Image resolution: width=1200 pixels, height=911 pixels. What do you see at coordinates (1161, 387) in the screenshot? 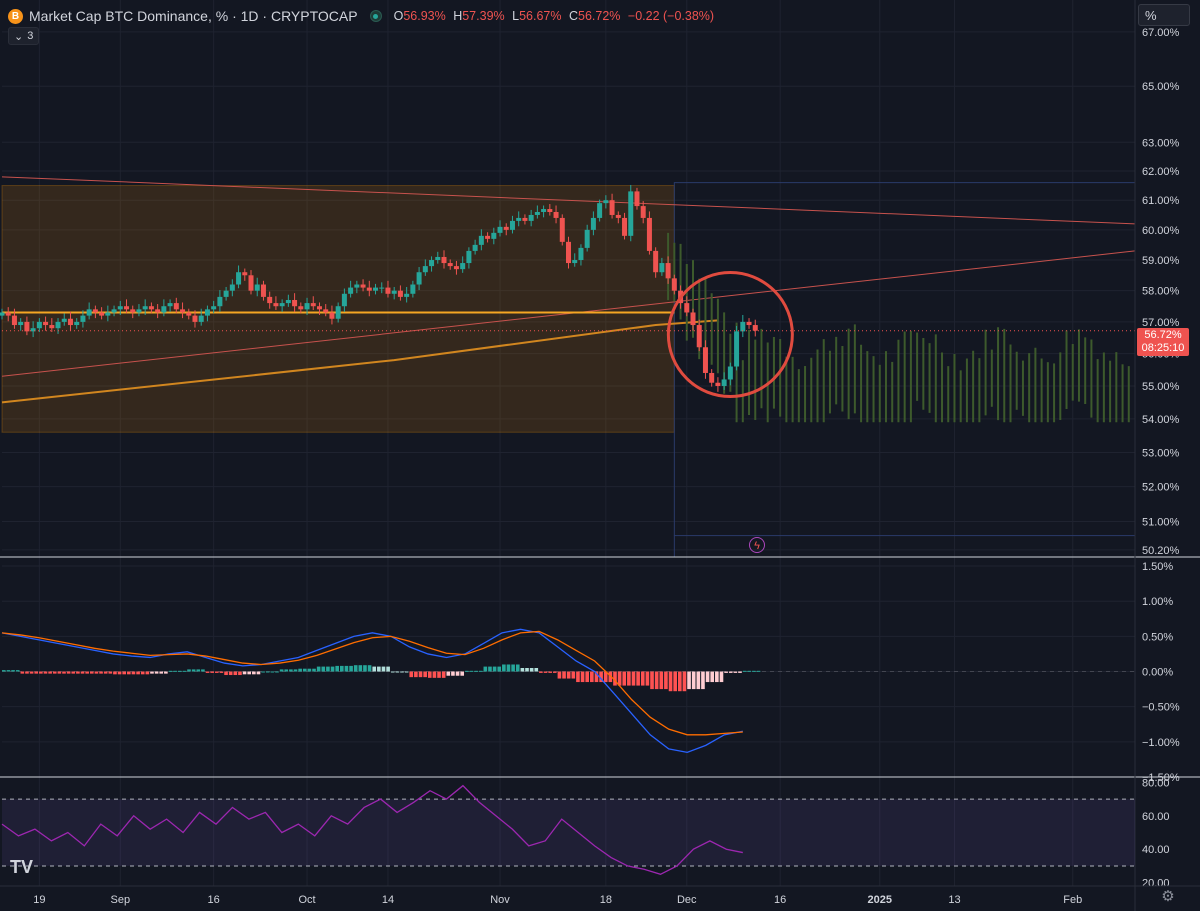
I see `price-axis-tick: 55.00%` at bounding box center [1161, 387].